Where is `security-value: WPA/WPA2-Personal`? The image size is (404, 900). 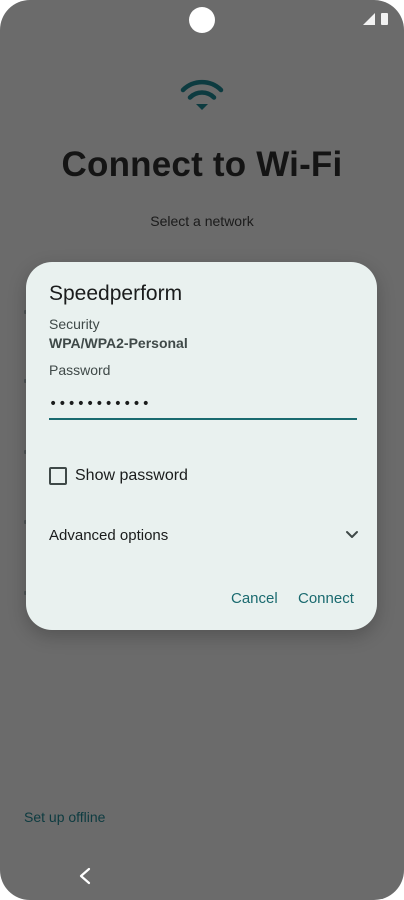 security-value: WPA/WPA2-Personal is located at coordinates (118, 343).